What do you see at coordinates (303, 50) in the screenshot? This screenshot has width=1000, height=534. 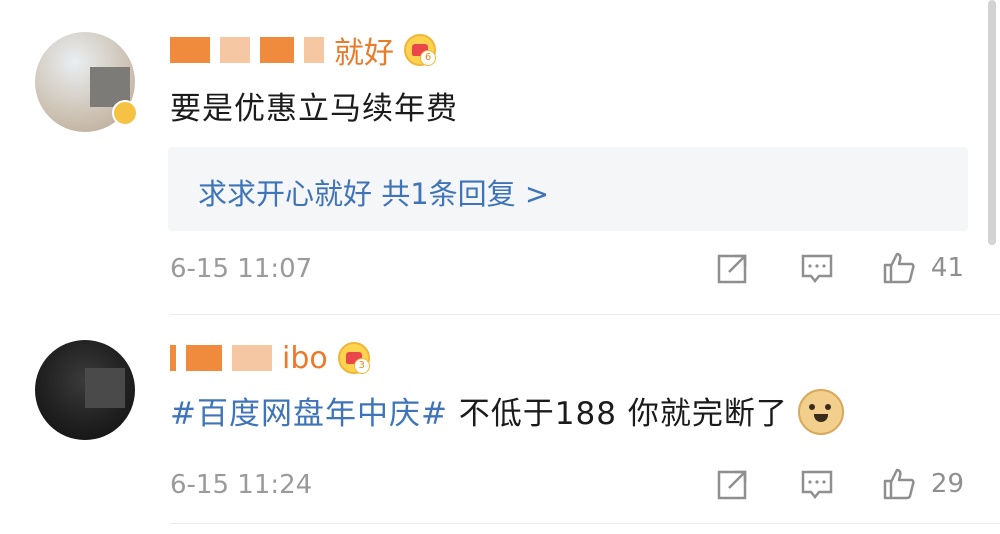 I see `username-row: 就好 6` at bounding box center [303, 50].